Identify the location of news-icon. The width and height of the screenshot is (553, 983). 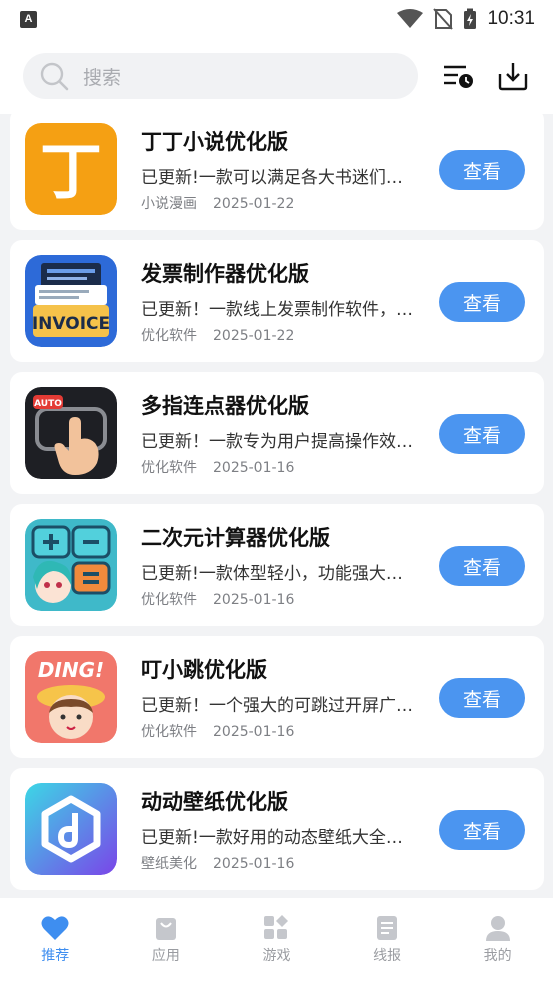
(387, 928).